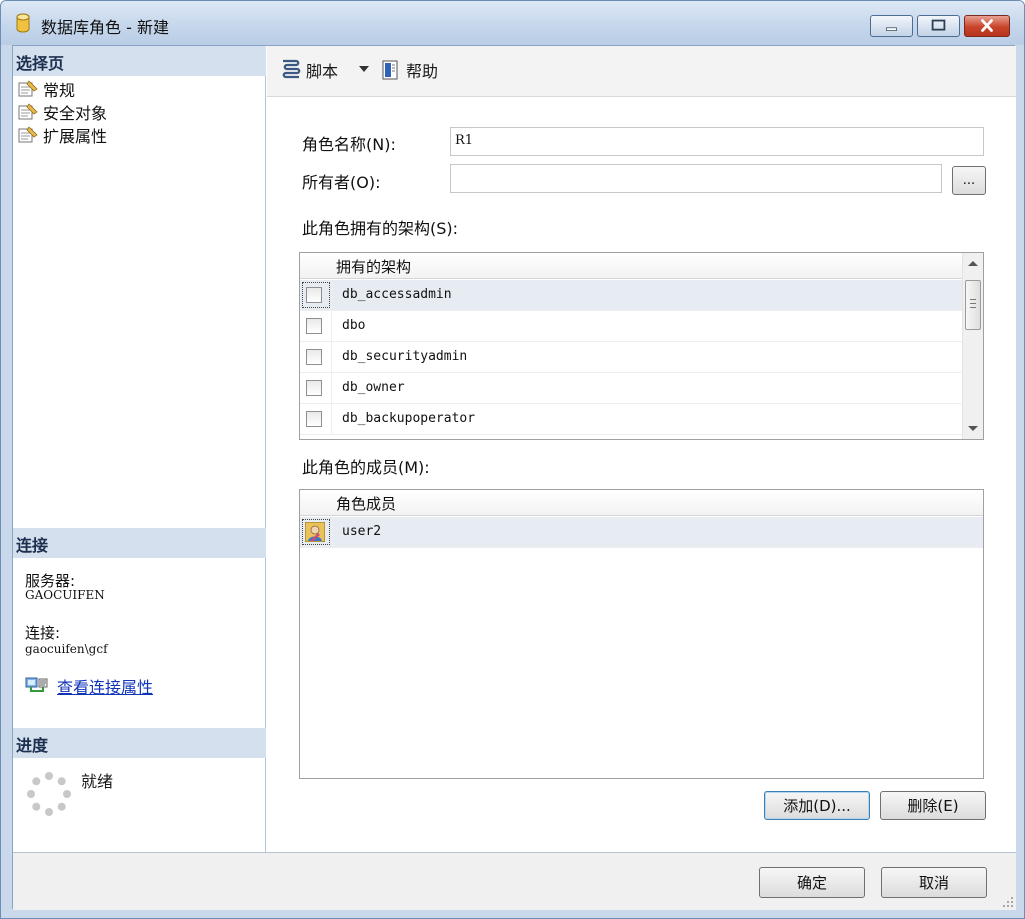 This screenshot has height=919, width=1025. Describe the element at coordinates (934, 882) in the screenshot. I see `cancel-button: 取消` at that location.